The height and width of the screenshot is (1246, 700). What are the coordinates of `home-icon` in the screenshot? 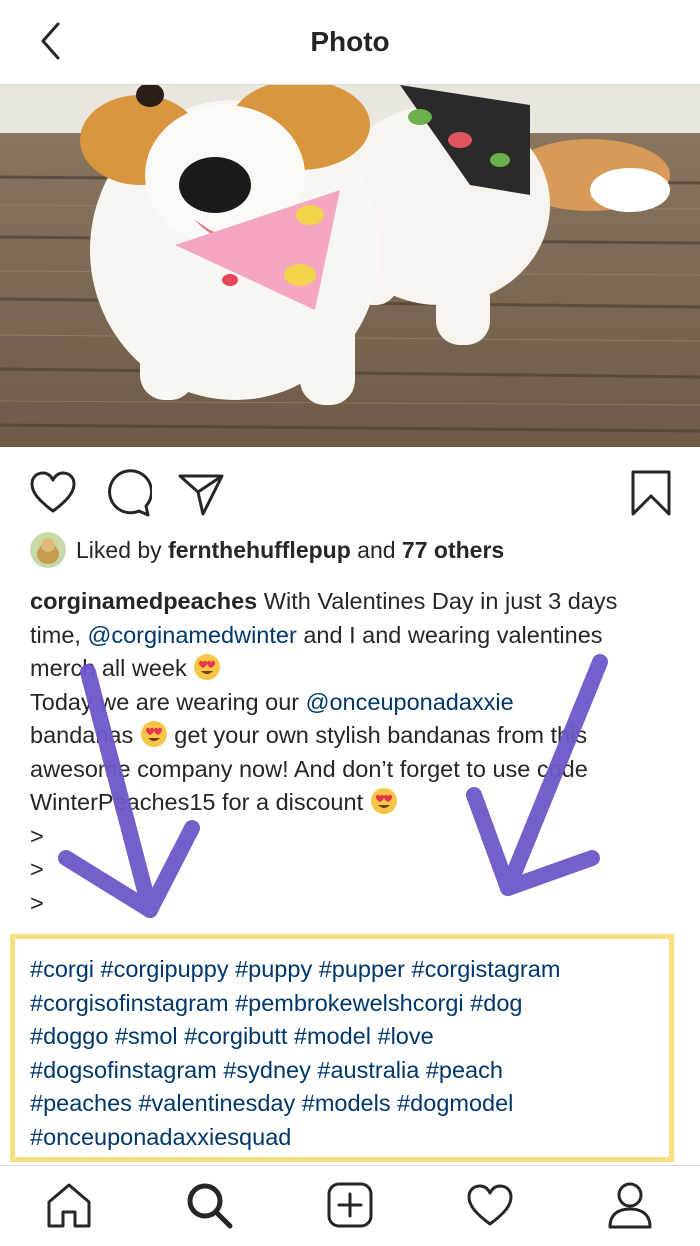 It's located at (69, 1205).